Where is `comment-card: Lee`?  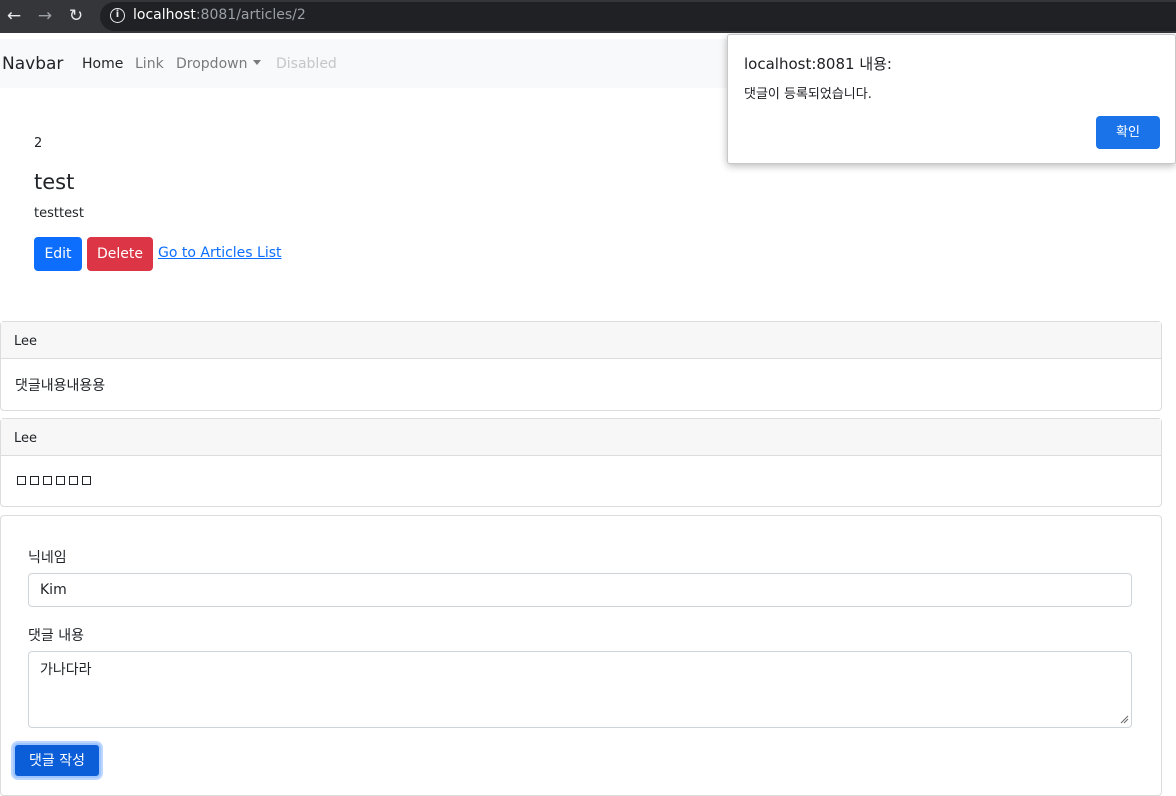 comment-card: Lee is located at coordinates (581, 462).